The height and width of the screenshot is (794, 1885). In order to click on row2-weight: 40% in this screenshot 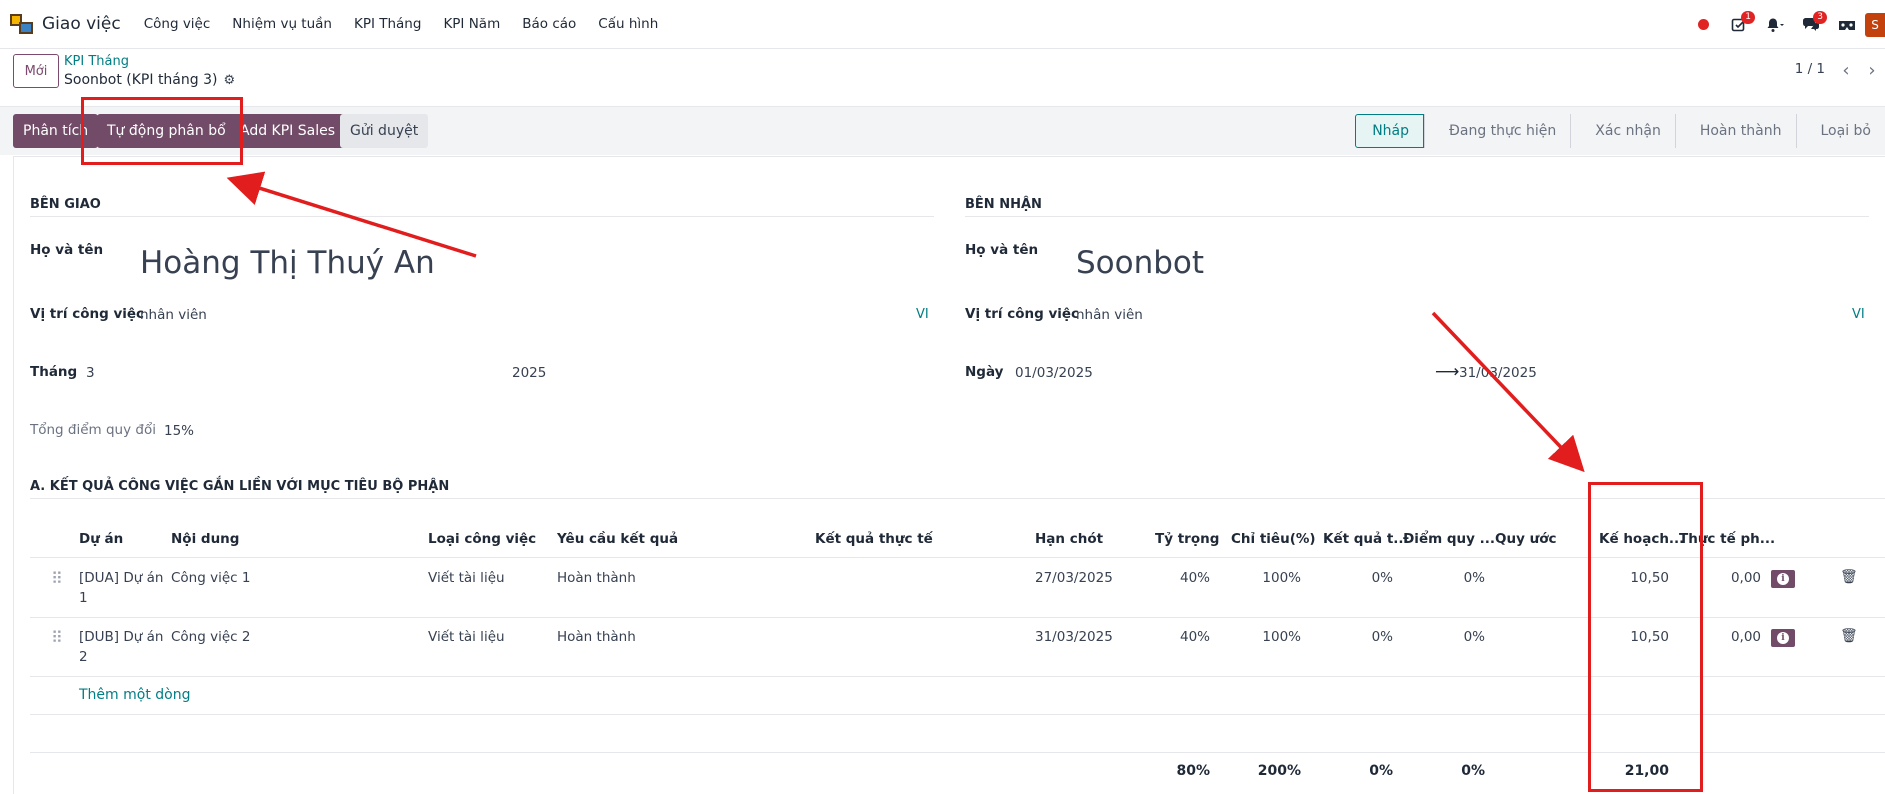, I will do `click(1175, 637)`.